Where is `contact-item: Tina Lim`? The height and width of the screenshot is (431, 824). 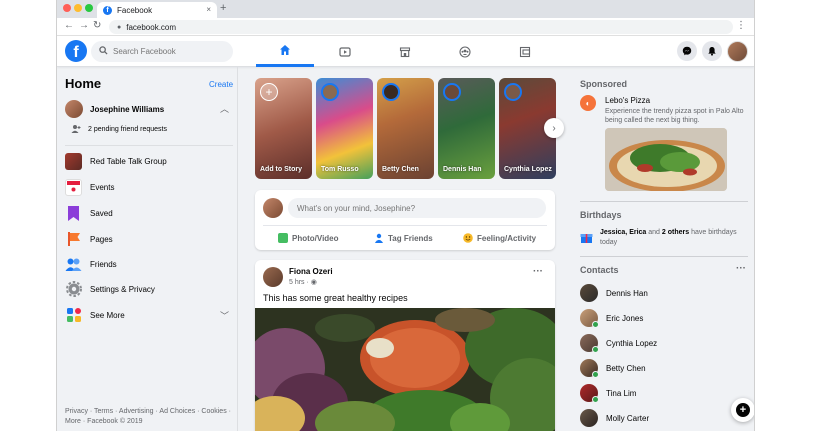
contact-item: Tina Lim is located at coordinates (665, 393).